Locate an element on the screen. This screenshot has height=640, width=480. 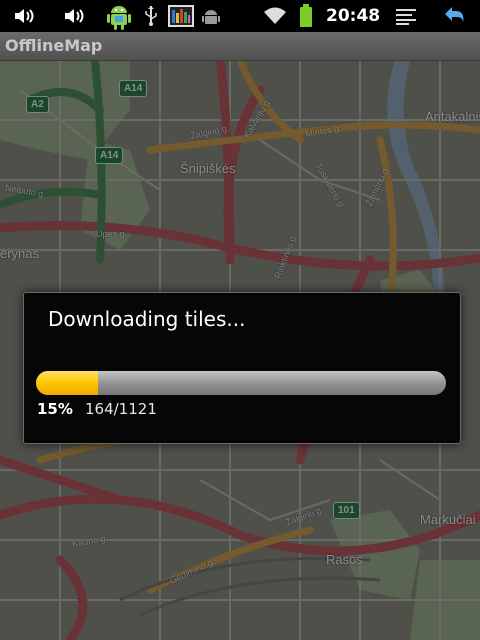
menu-icon is located at coordinates (406, 16).